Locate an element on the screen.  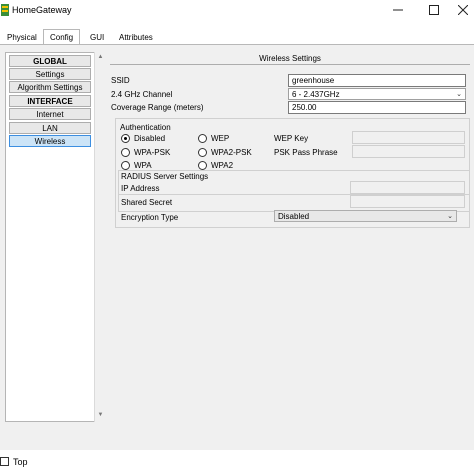
maximize-button is located at coordinates (434, 10).